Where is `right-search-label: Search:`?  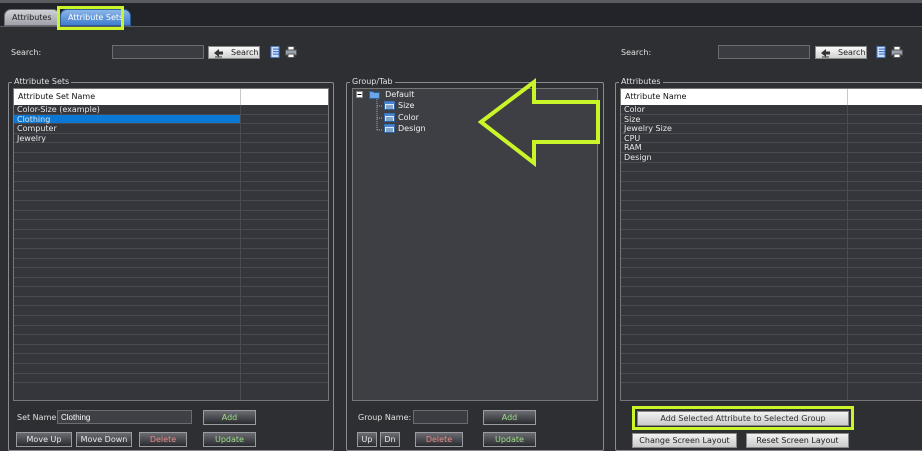
right-search-label: Search: is located at coordinates (636, 52).